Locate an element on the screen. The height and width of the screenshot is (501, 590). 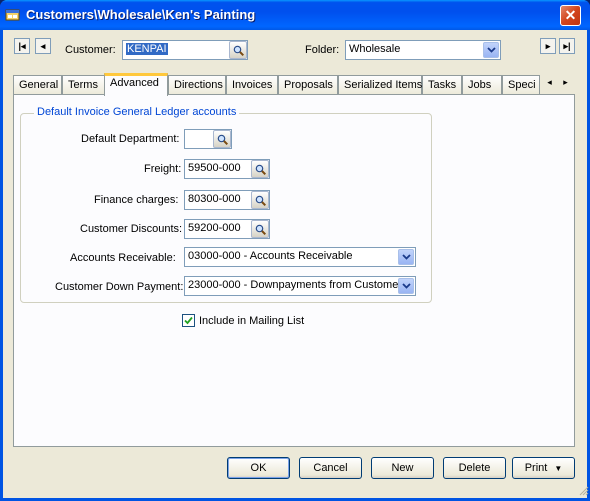
ok-button-label: OK is located at coordinates (258, 468).